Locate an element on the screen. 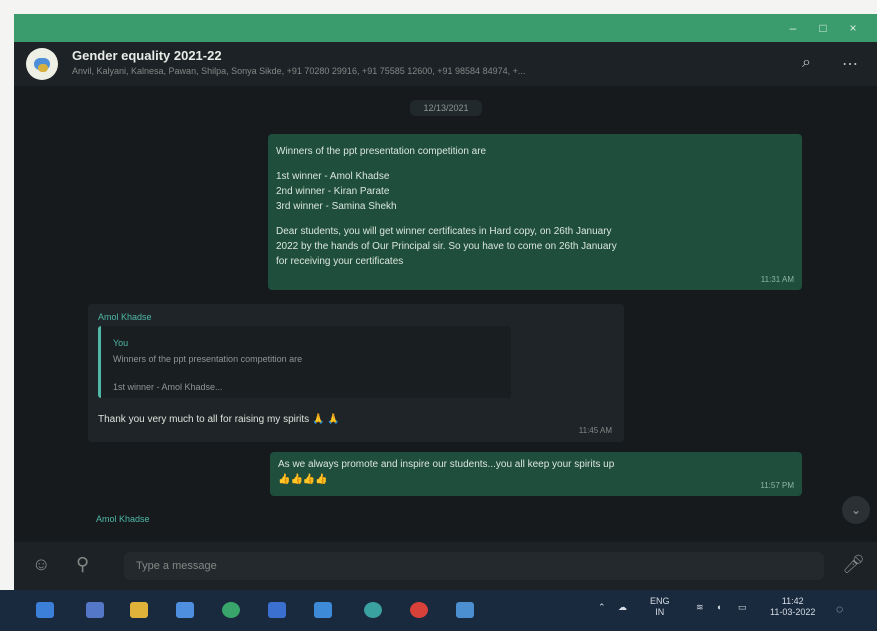 This screenshot has height=631, width=877. mic-icon: 🎤︎ is located at coordinates (853, 564).